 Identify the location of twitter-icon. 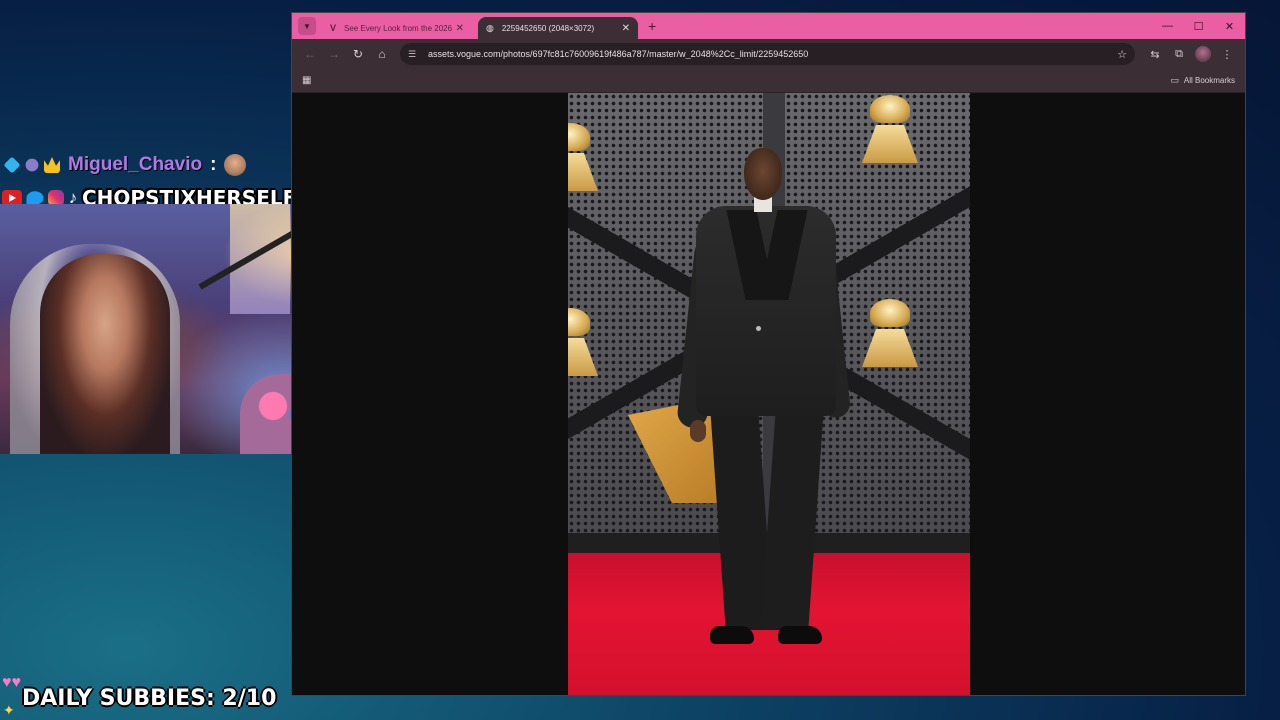
(35, 198).